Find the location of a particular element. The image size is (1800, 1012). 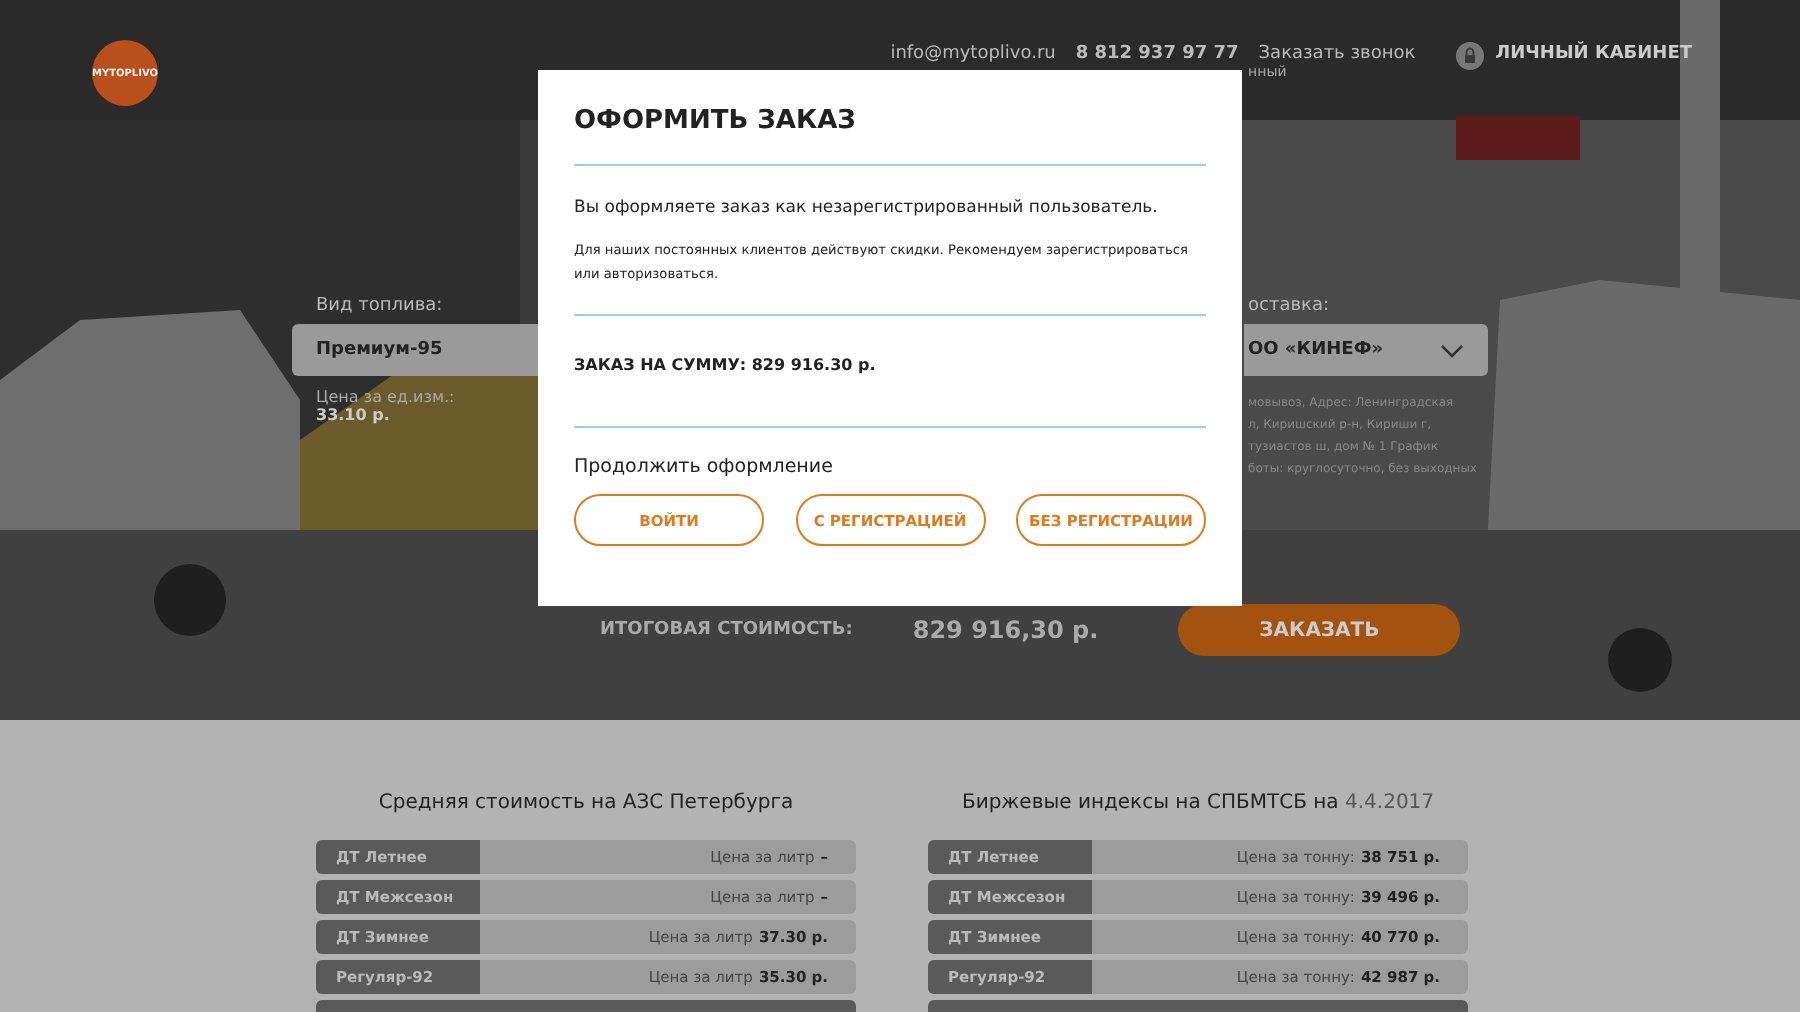

delivery-label: оставка: is located at coordinates (1289, 306).